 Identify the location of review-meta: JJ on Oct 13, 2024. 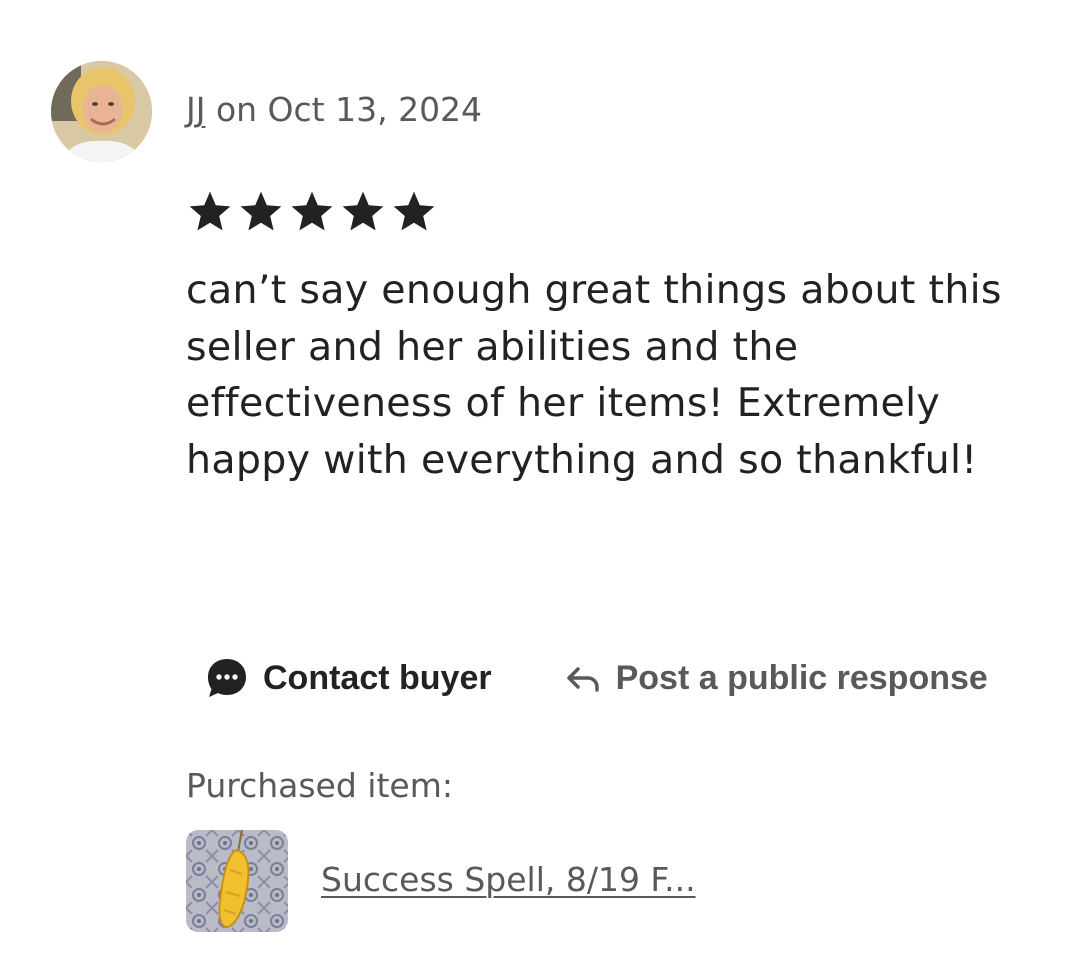
(334, 110).